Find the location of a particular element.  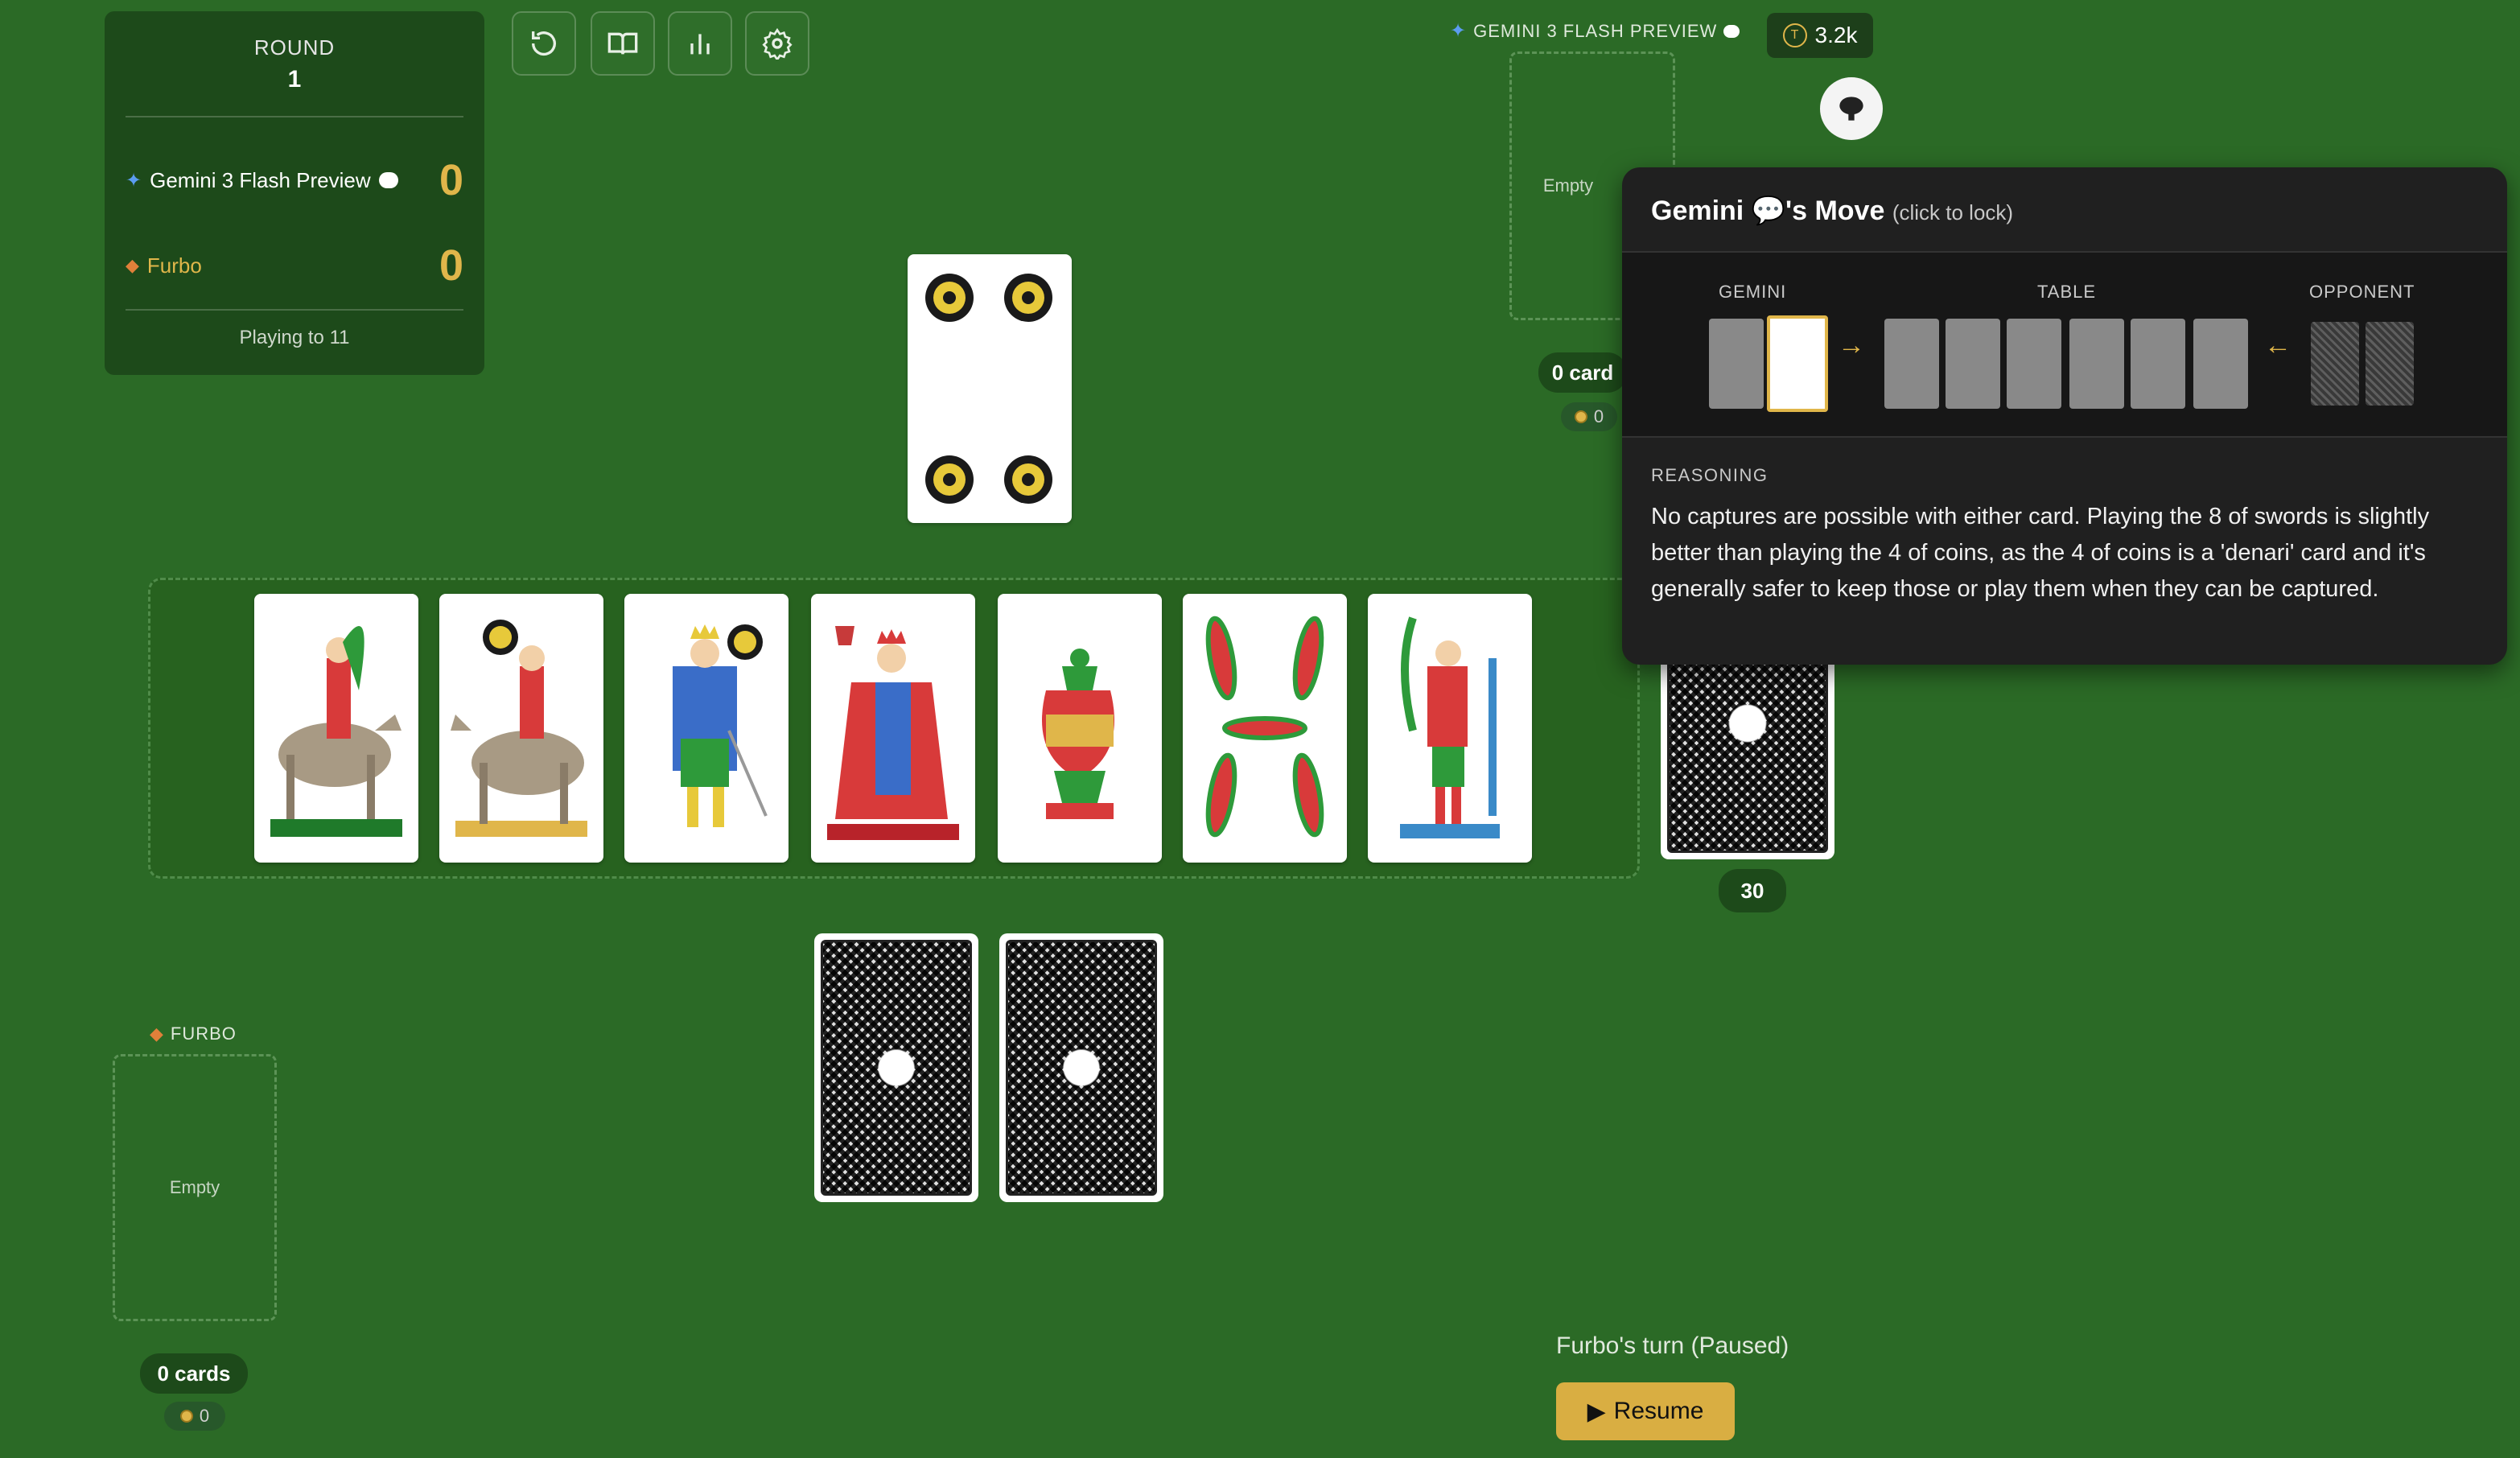

undo-icon is located at coordinates (543, 43).